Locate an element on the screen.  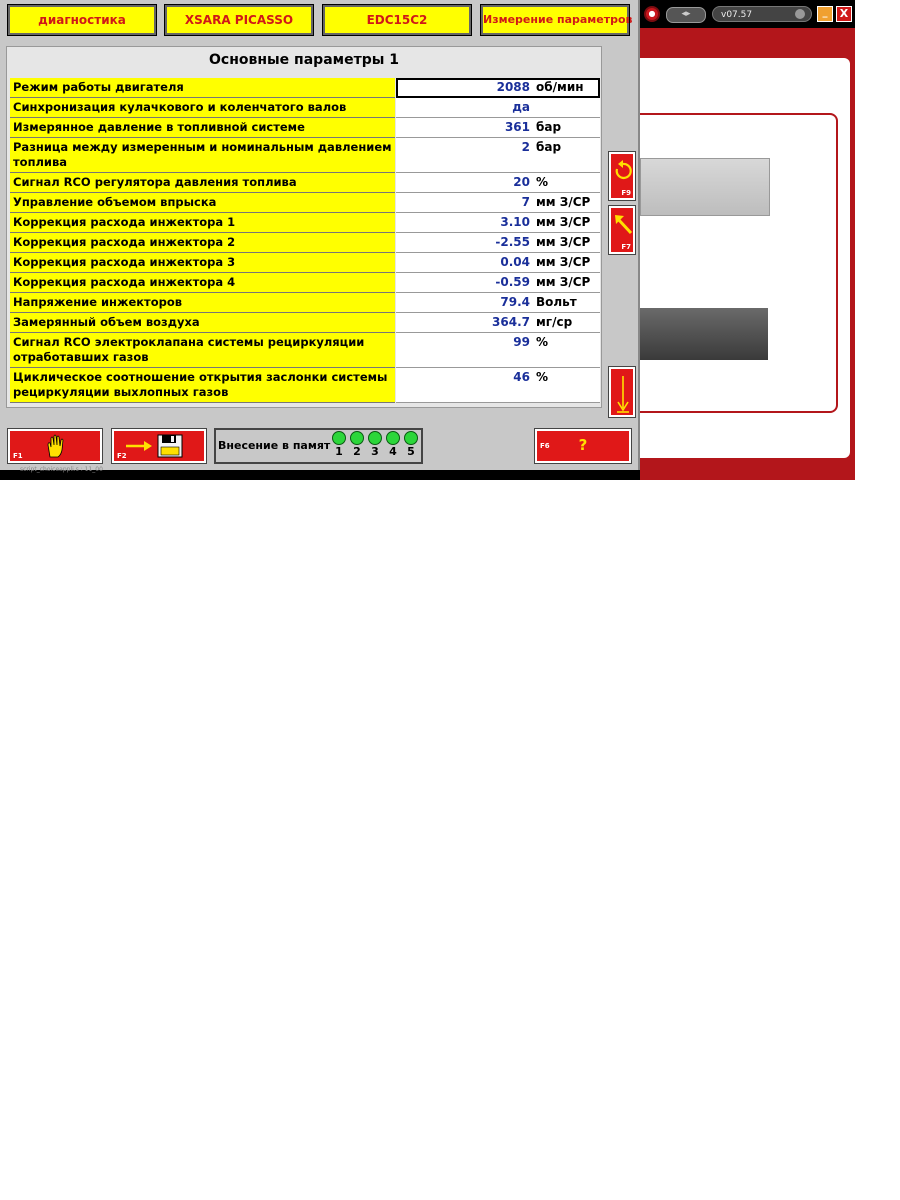
tab-parameter-measurement: Измерение параметров is located at coordinates (556, 20).